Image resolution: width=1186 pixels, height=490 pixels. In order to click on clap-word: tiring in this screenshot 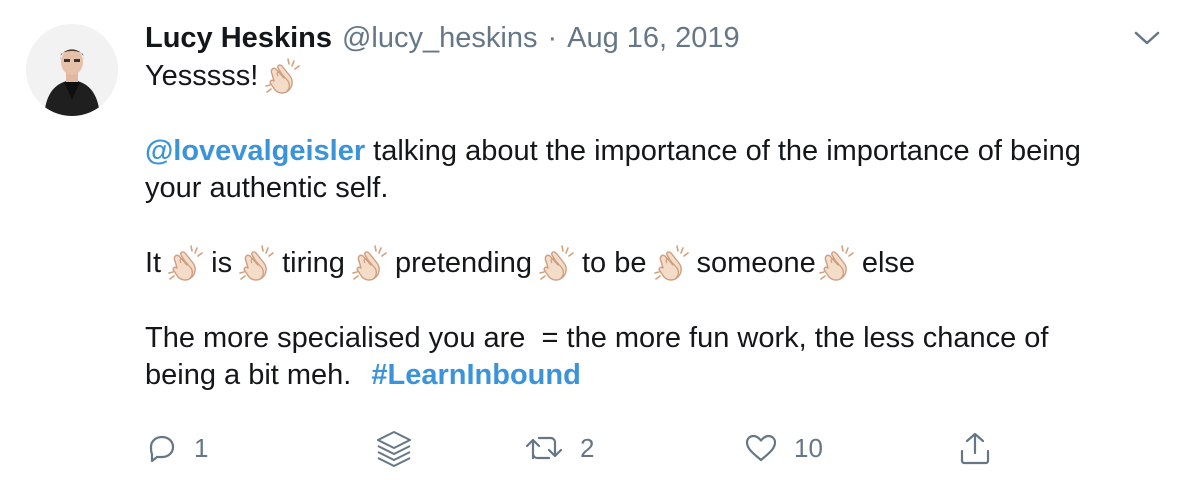, I will do `click(313, 263)`.